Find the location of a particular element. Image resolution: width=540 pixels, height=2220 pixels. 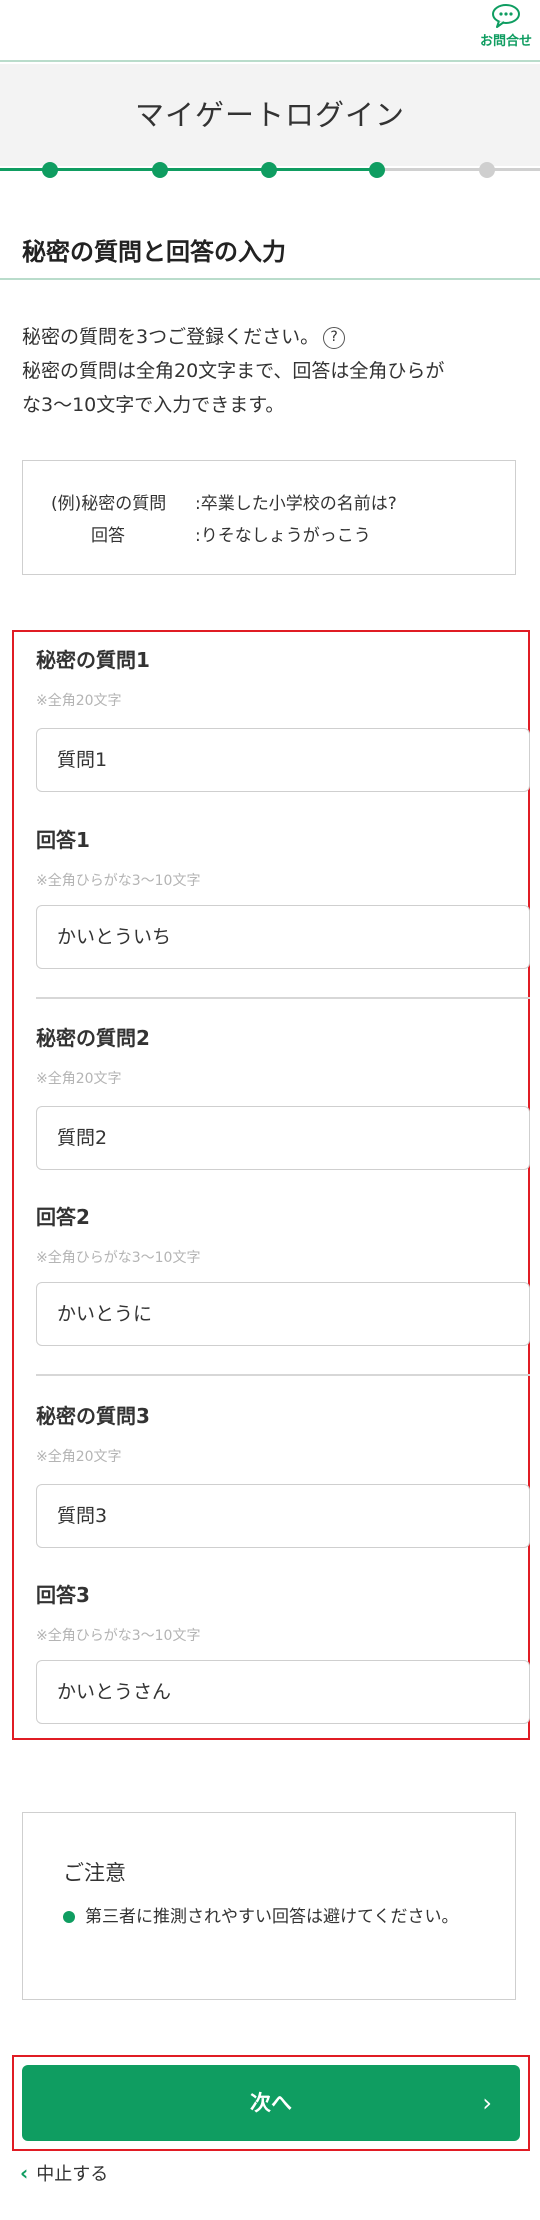

contact-label: お問合せ is located at coordinates (505, 41).